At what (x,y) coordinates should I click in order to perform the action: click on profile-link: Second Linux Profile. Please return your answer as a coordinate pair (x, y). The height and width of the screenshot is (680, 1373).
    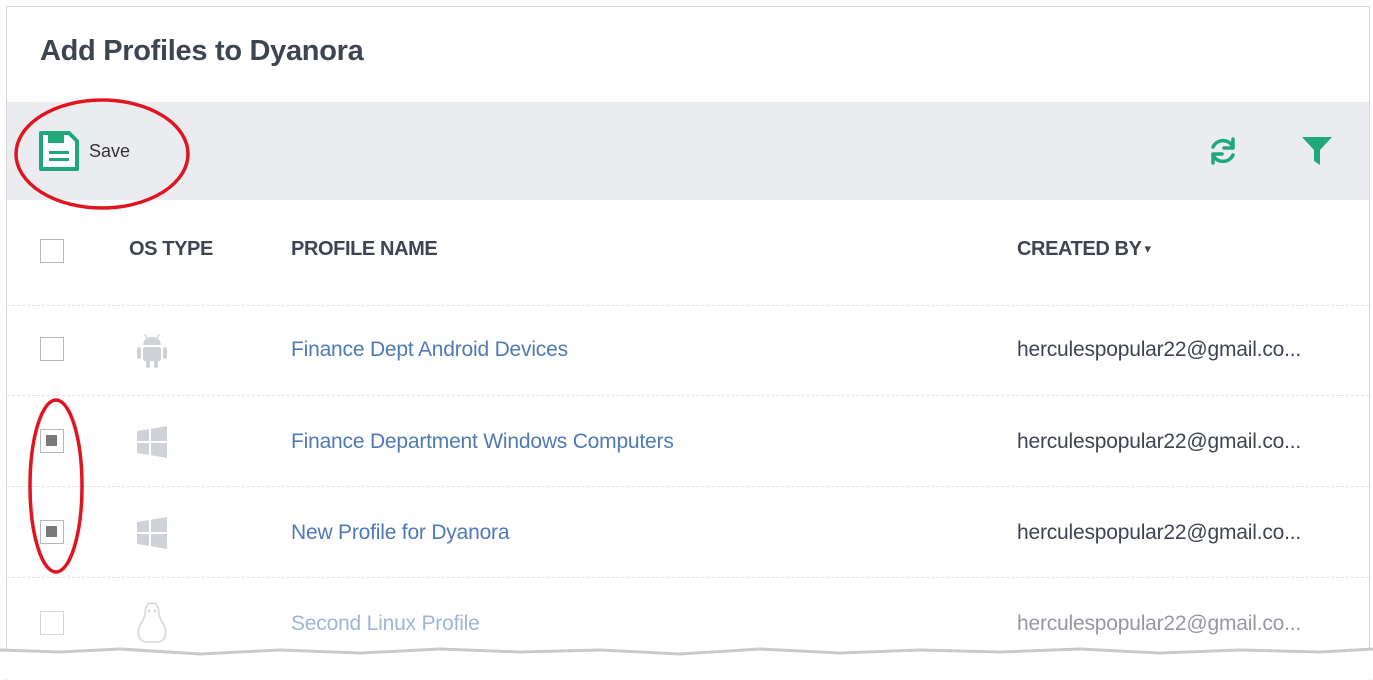
    Looking at the image, I should click on (385, 624).